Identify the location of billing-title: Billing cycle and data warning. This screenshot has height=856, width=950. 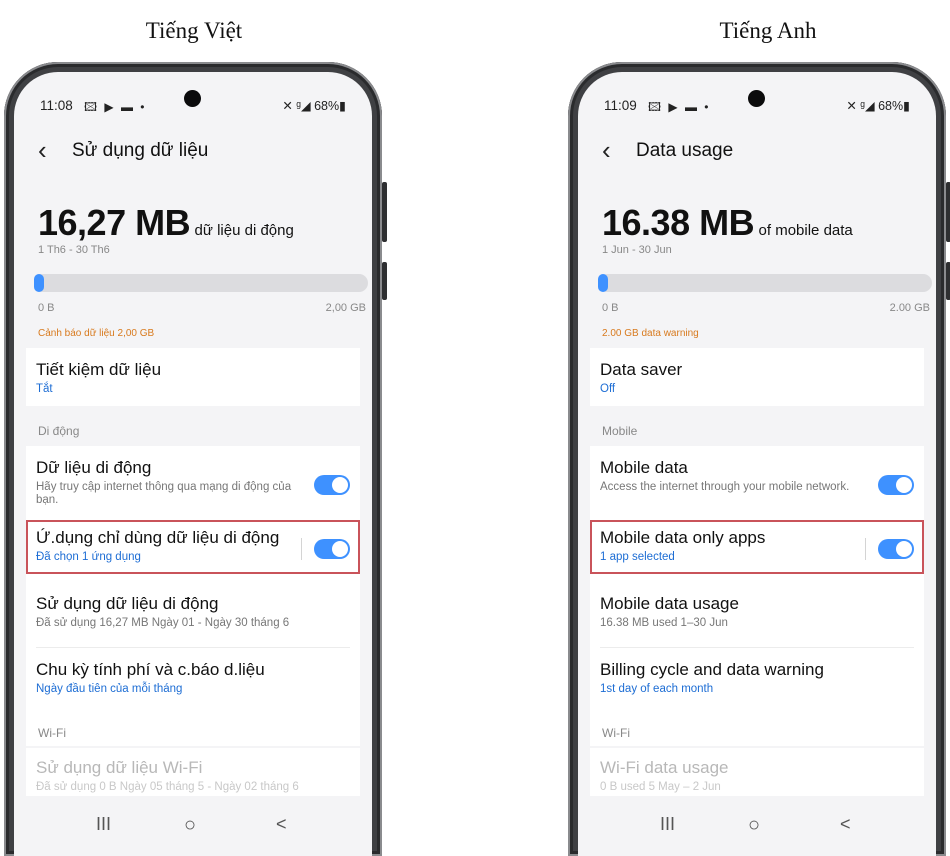
(712, 669).